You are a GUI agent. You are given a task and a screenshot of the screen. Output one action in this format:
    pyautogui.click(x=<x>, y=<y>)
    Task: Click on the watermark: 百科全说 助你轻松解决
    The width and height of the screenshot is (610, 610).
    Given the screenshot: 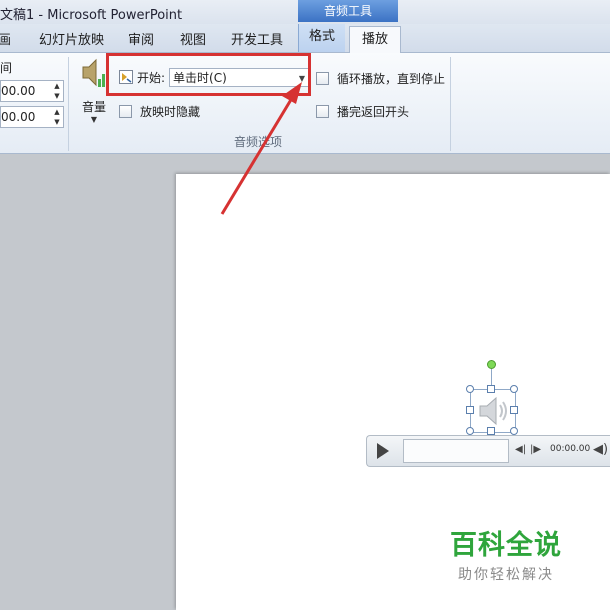 What is the action you would take?
    pyautogui.click(x=520, y=553)
    